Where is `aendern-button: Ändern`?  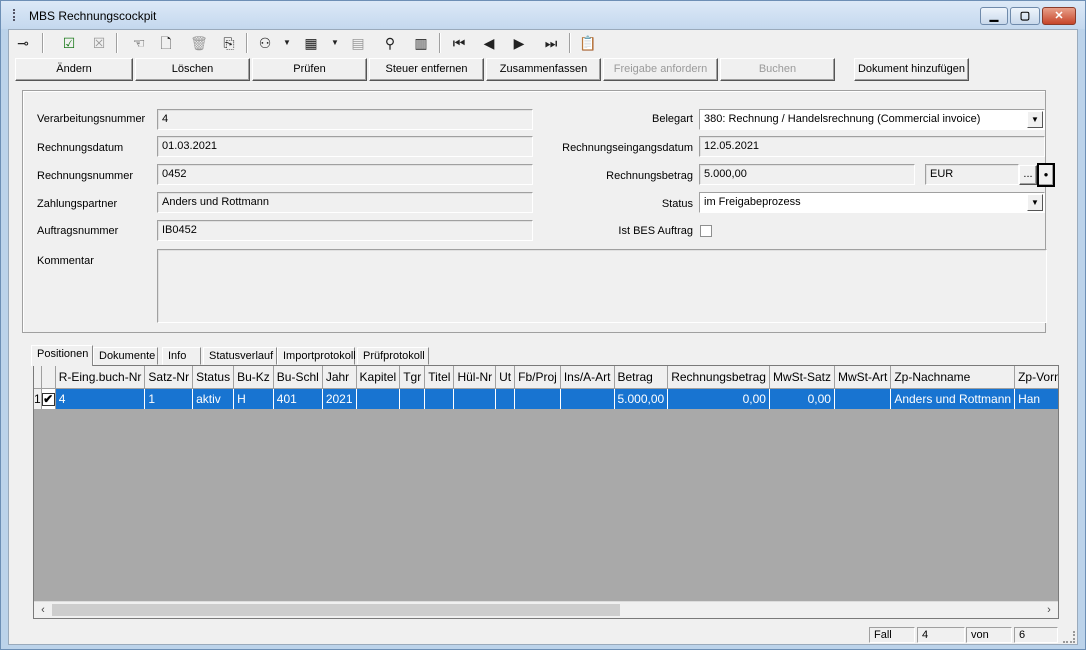
aendern-button: Ändern is located at coordinates (74, 69).